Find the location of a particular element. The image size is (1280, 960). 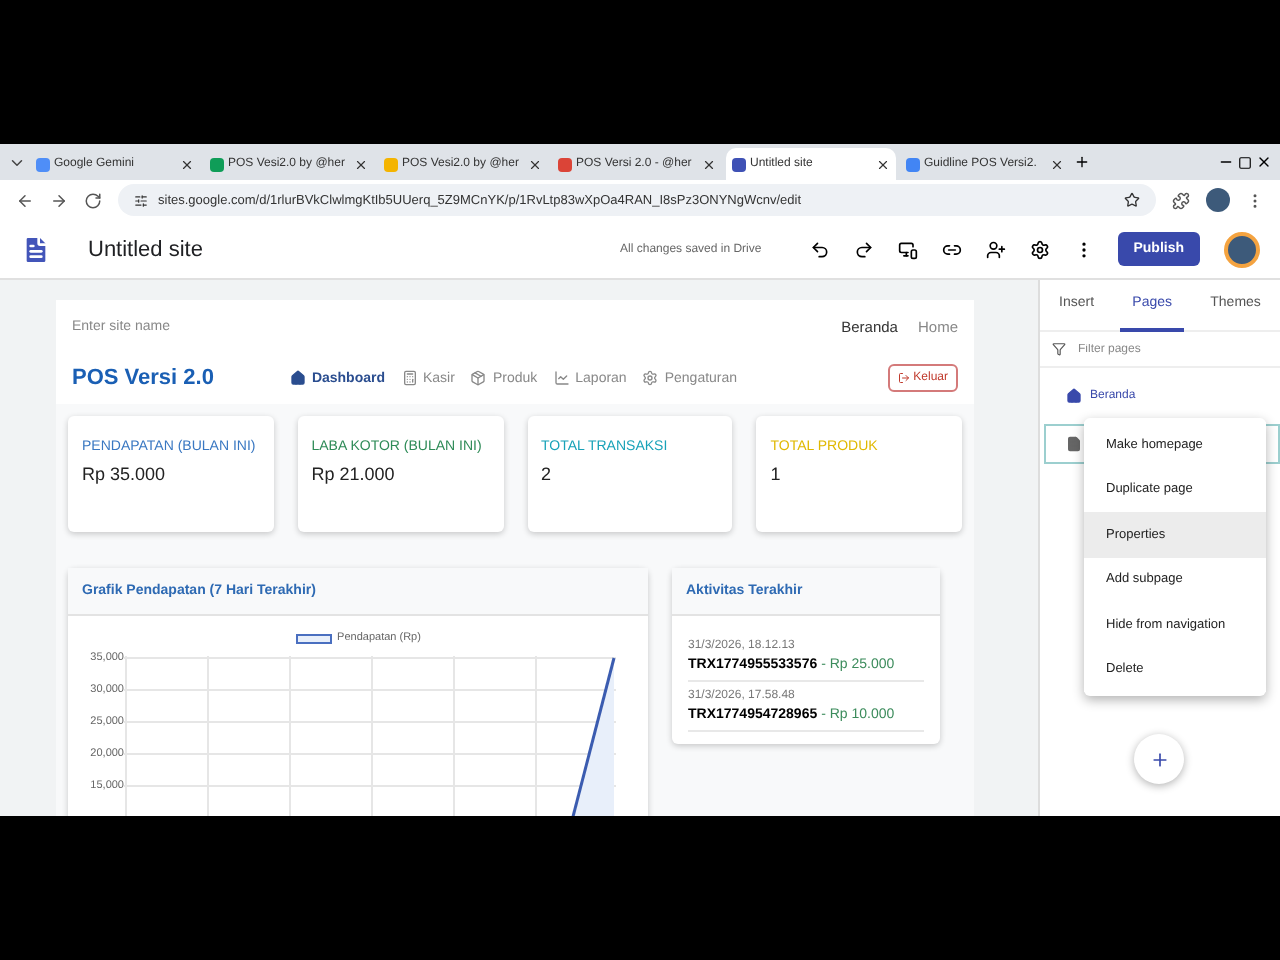

site-settings-icon is located at coordinates (141, 200).